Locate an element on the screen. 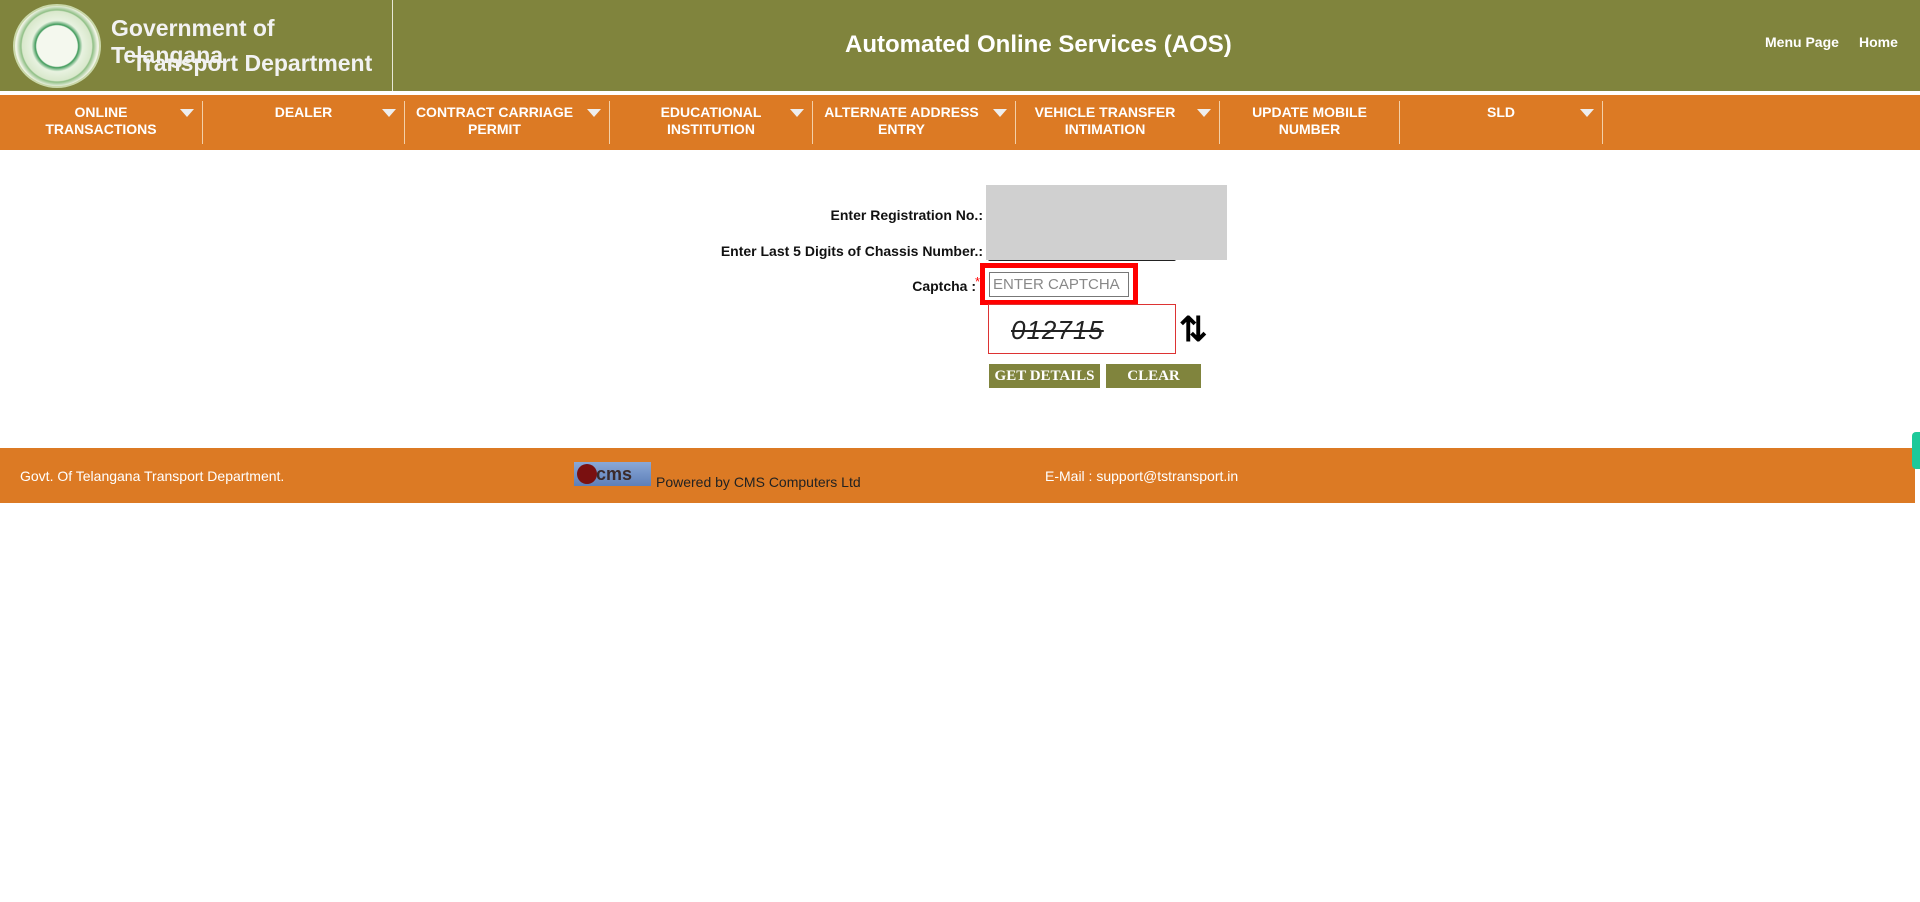 The image size is (1920, 902). menu-page-link: Menu Page is located at coordinates (1802, 42).